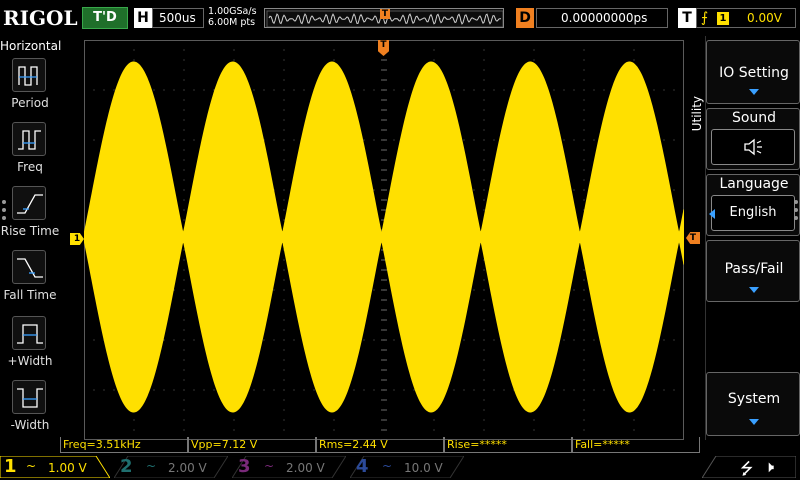 The width and height of the screenshot is (800, 480). What do you see at coordinates (753, 147) in the screenshot?
I see `speaker-icon` at bounding box center [753, 147].